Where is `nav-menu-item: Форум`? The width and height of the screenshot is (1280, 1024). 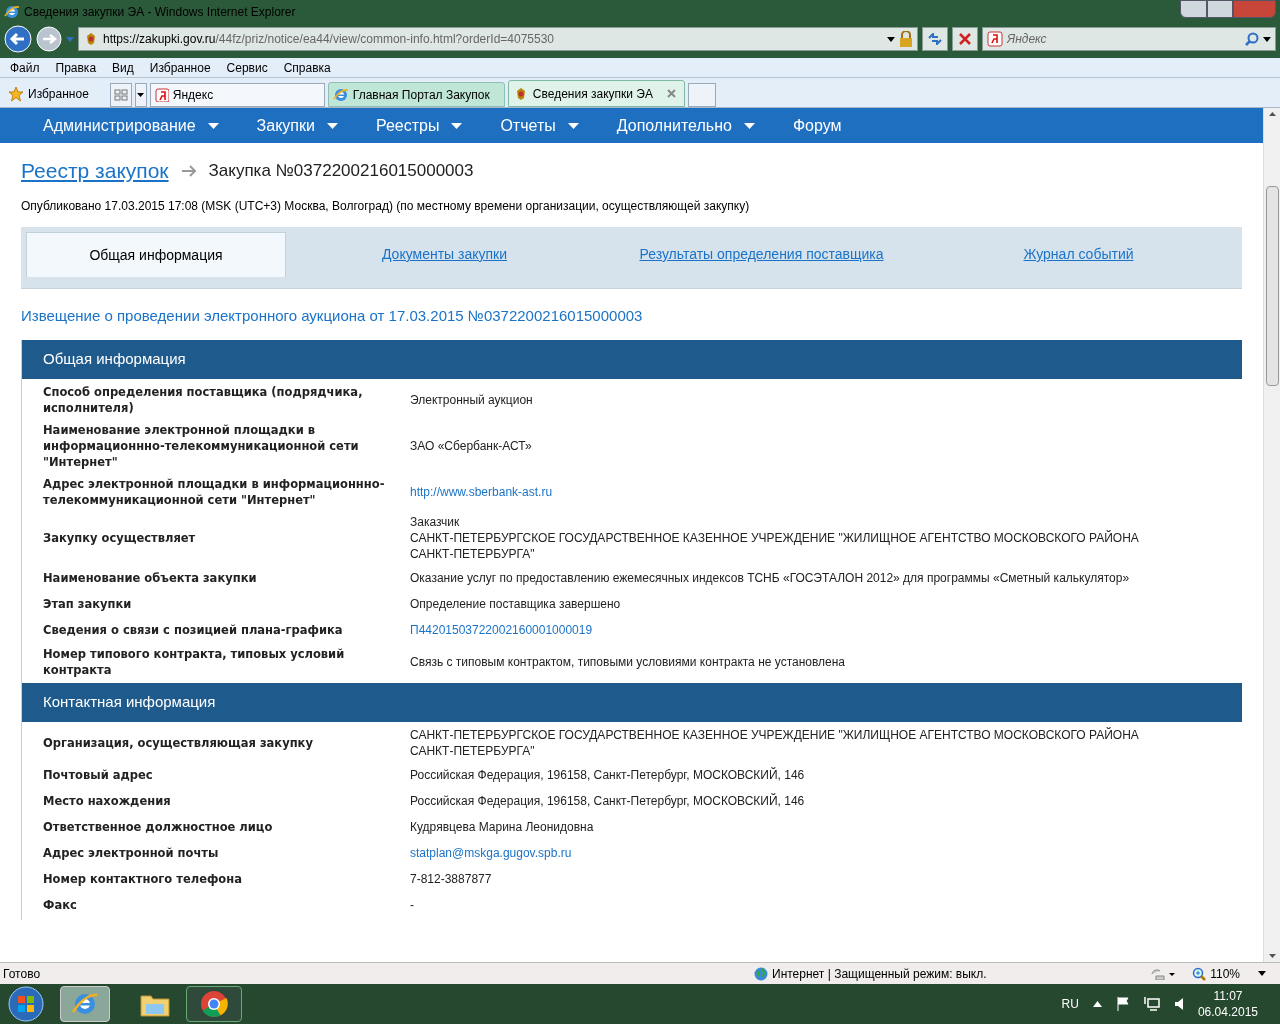
nav-menu-item: Форум is located at coordinates (817, 125).